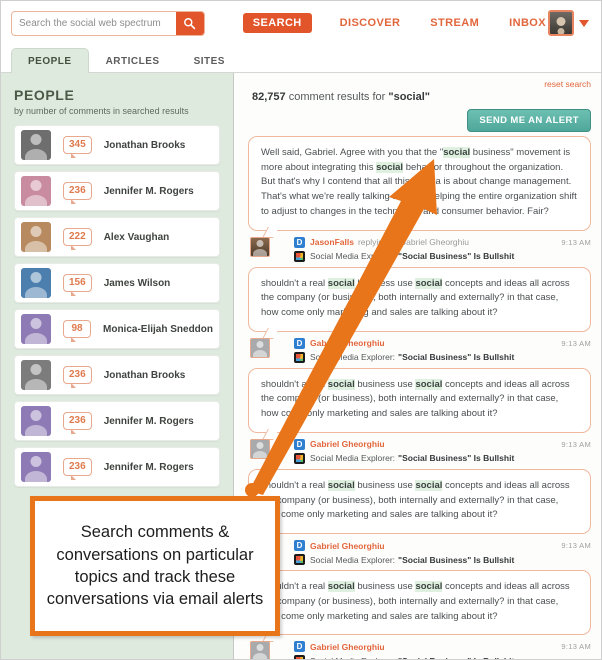 This screenshot has height=660, width=602. Describe the element at coordinates (77, 147) in the screenshot. I see `comment-count-badge: 345` at that location.